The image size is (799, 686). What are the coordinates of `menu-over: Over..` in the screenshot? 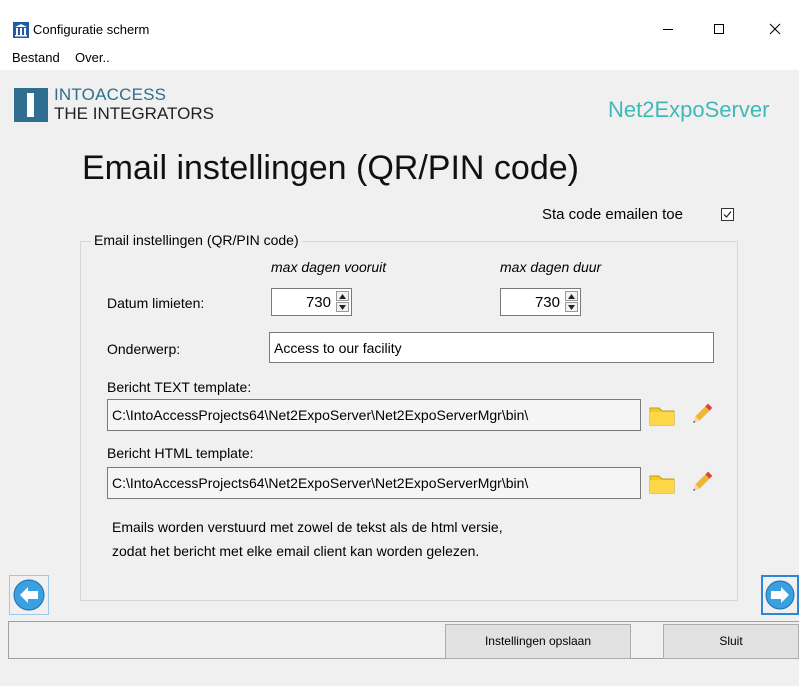 It's located at (92, 58).